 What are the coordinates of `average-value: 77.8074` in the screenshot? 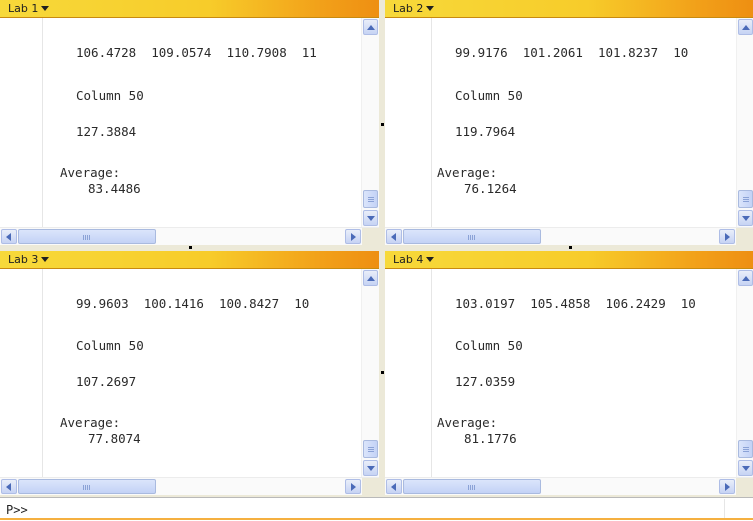 It's located at (114, 438).